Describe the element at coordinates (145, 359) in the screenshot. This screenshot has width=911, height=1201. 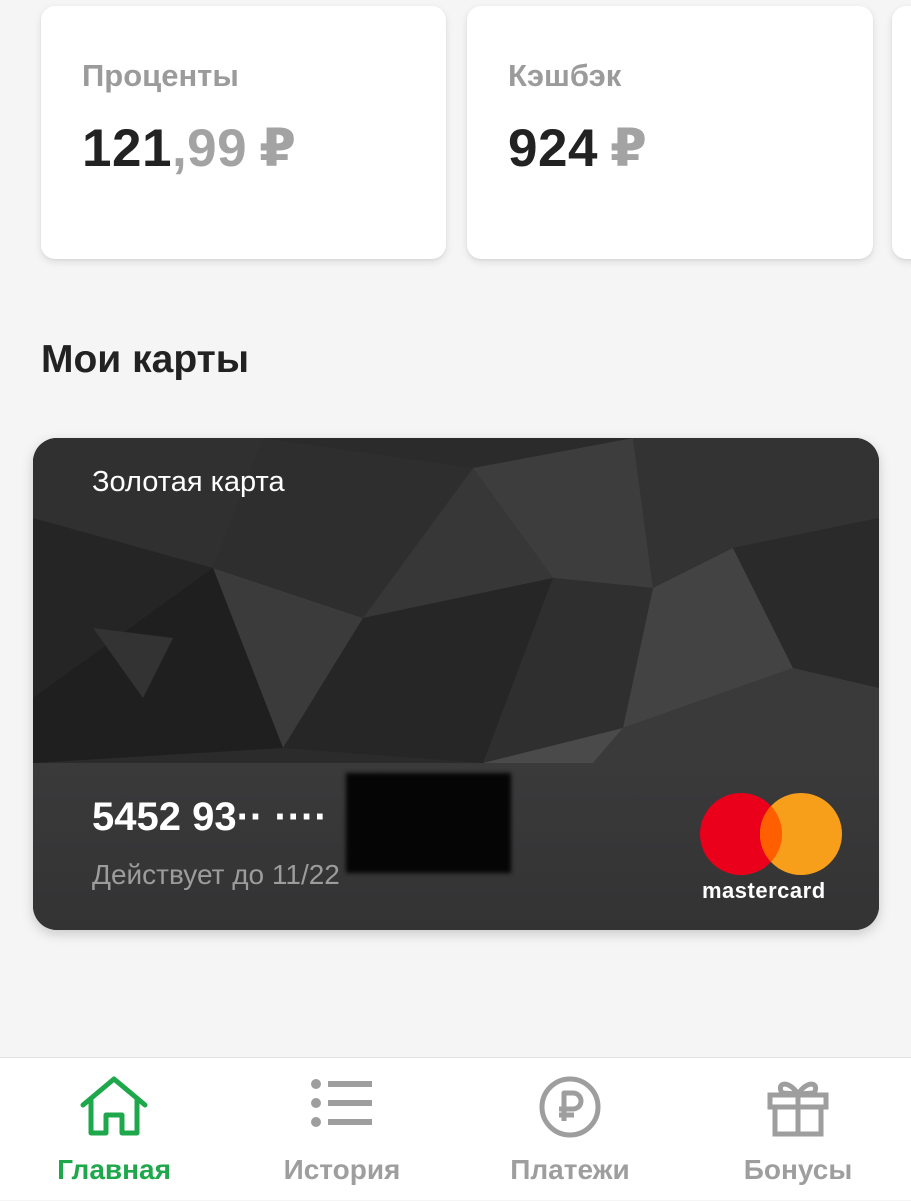
I see `section-title: Мои карты` at that location.